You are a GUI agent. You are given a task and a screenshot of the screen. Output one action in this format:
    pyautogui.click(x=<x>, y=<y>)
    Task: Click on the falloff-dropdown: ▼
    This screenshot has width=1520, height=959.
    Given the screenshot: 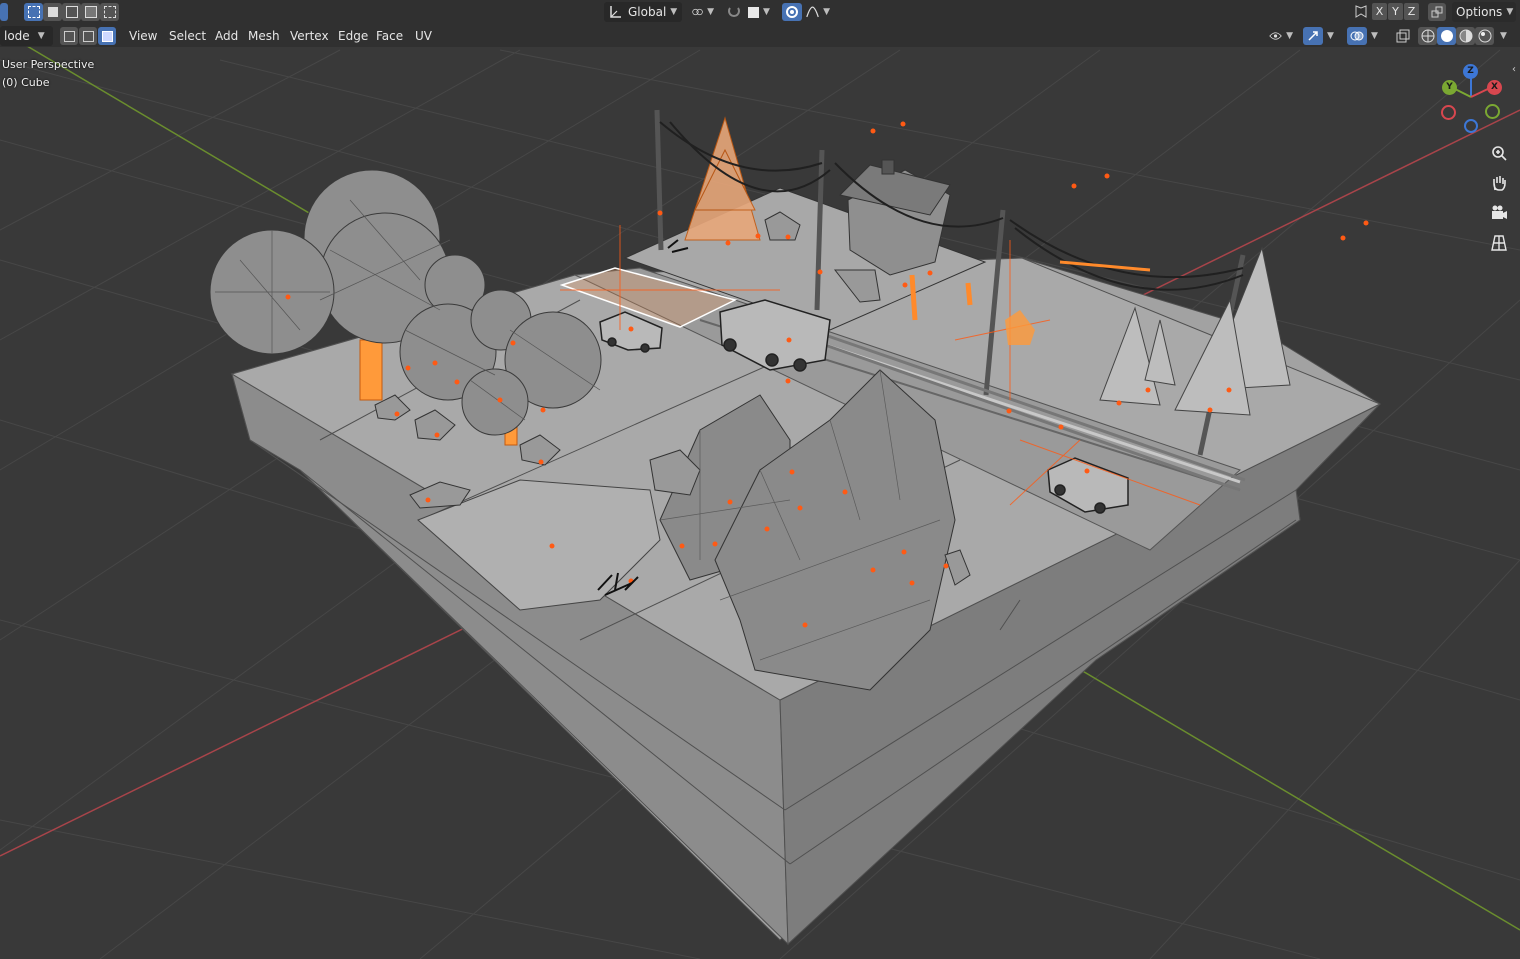 What is the action you would take?
    pyautogui.click(x=818, y=12)
    